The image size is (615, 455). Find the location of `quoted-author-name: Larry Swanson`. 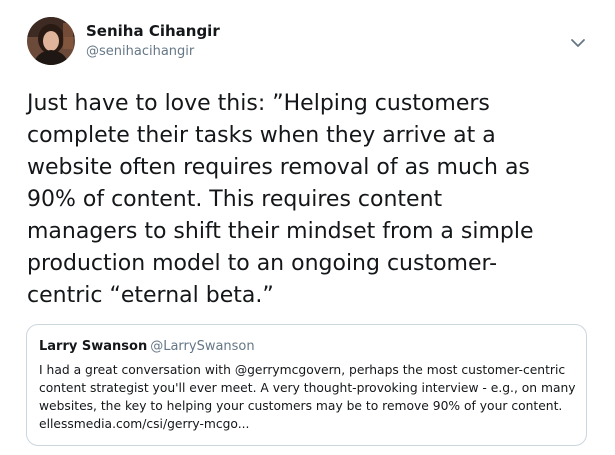

quoted-author-name: Larry Swanson is located at coordinates (93, 346).